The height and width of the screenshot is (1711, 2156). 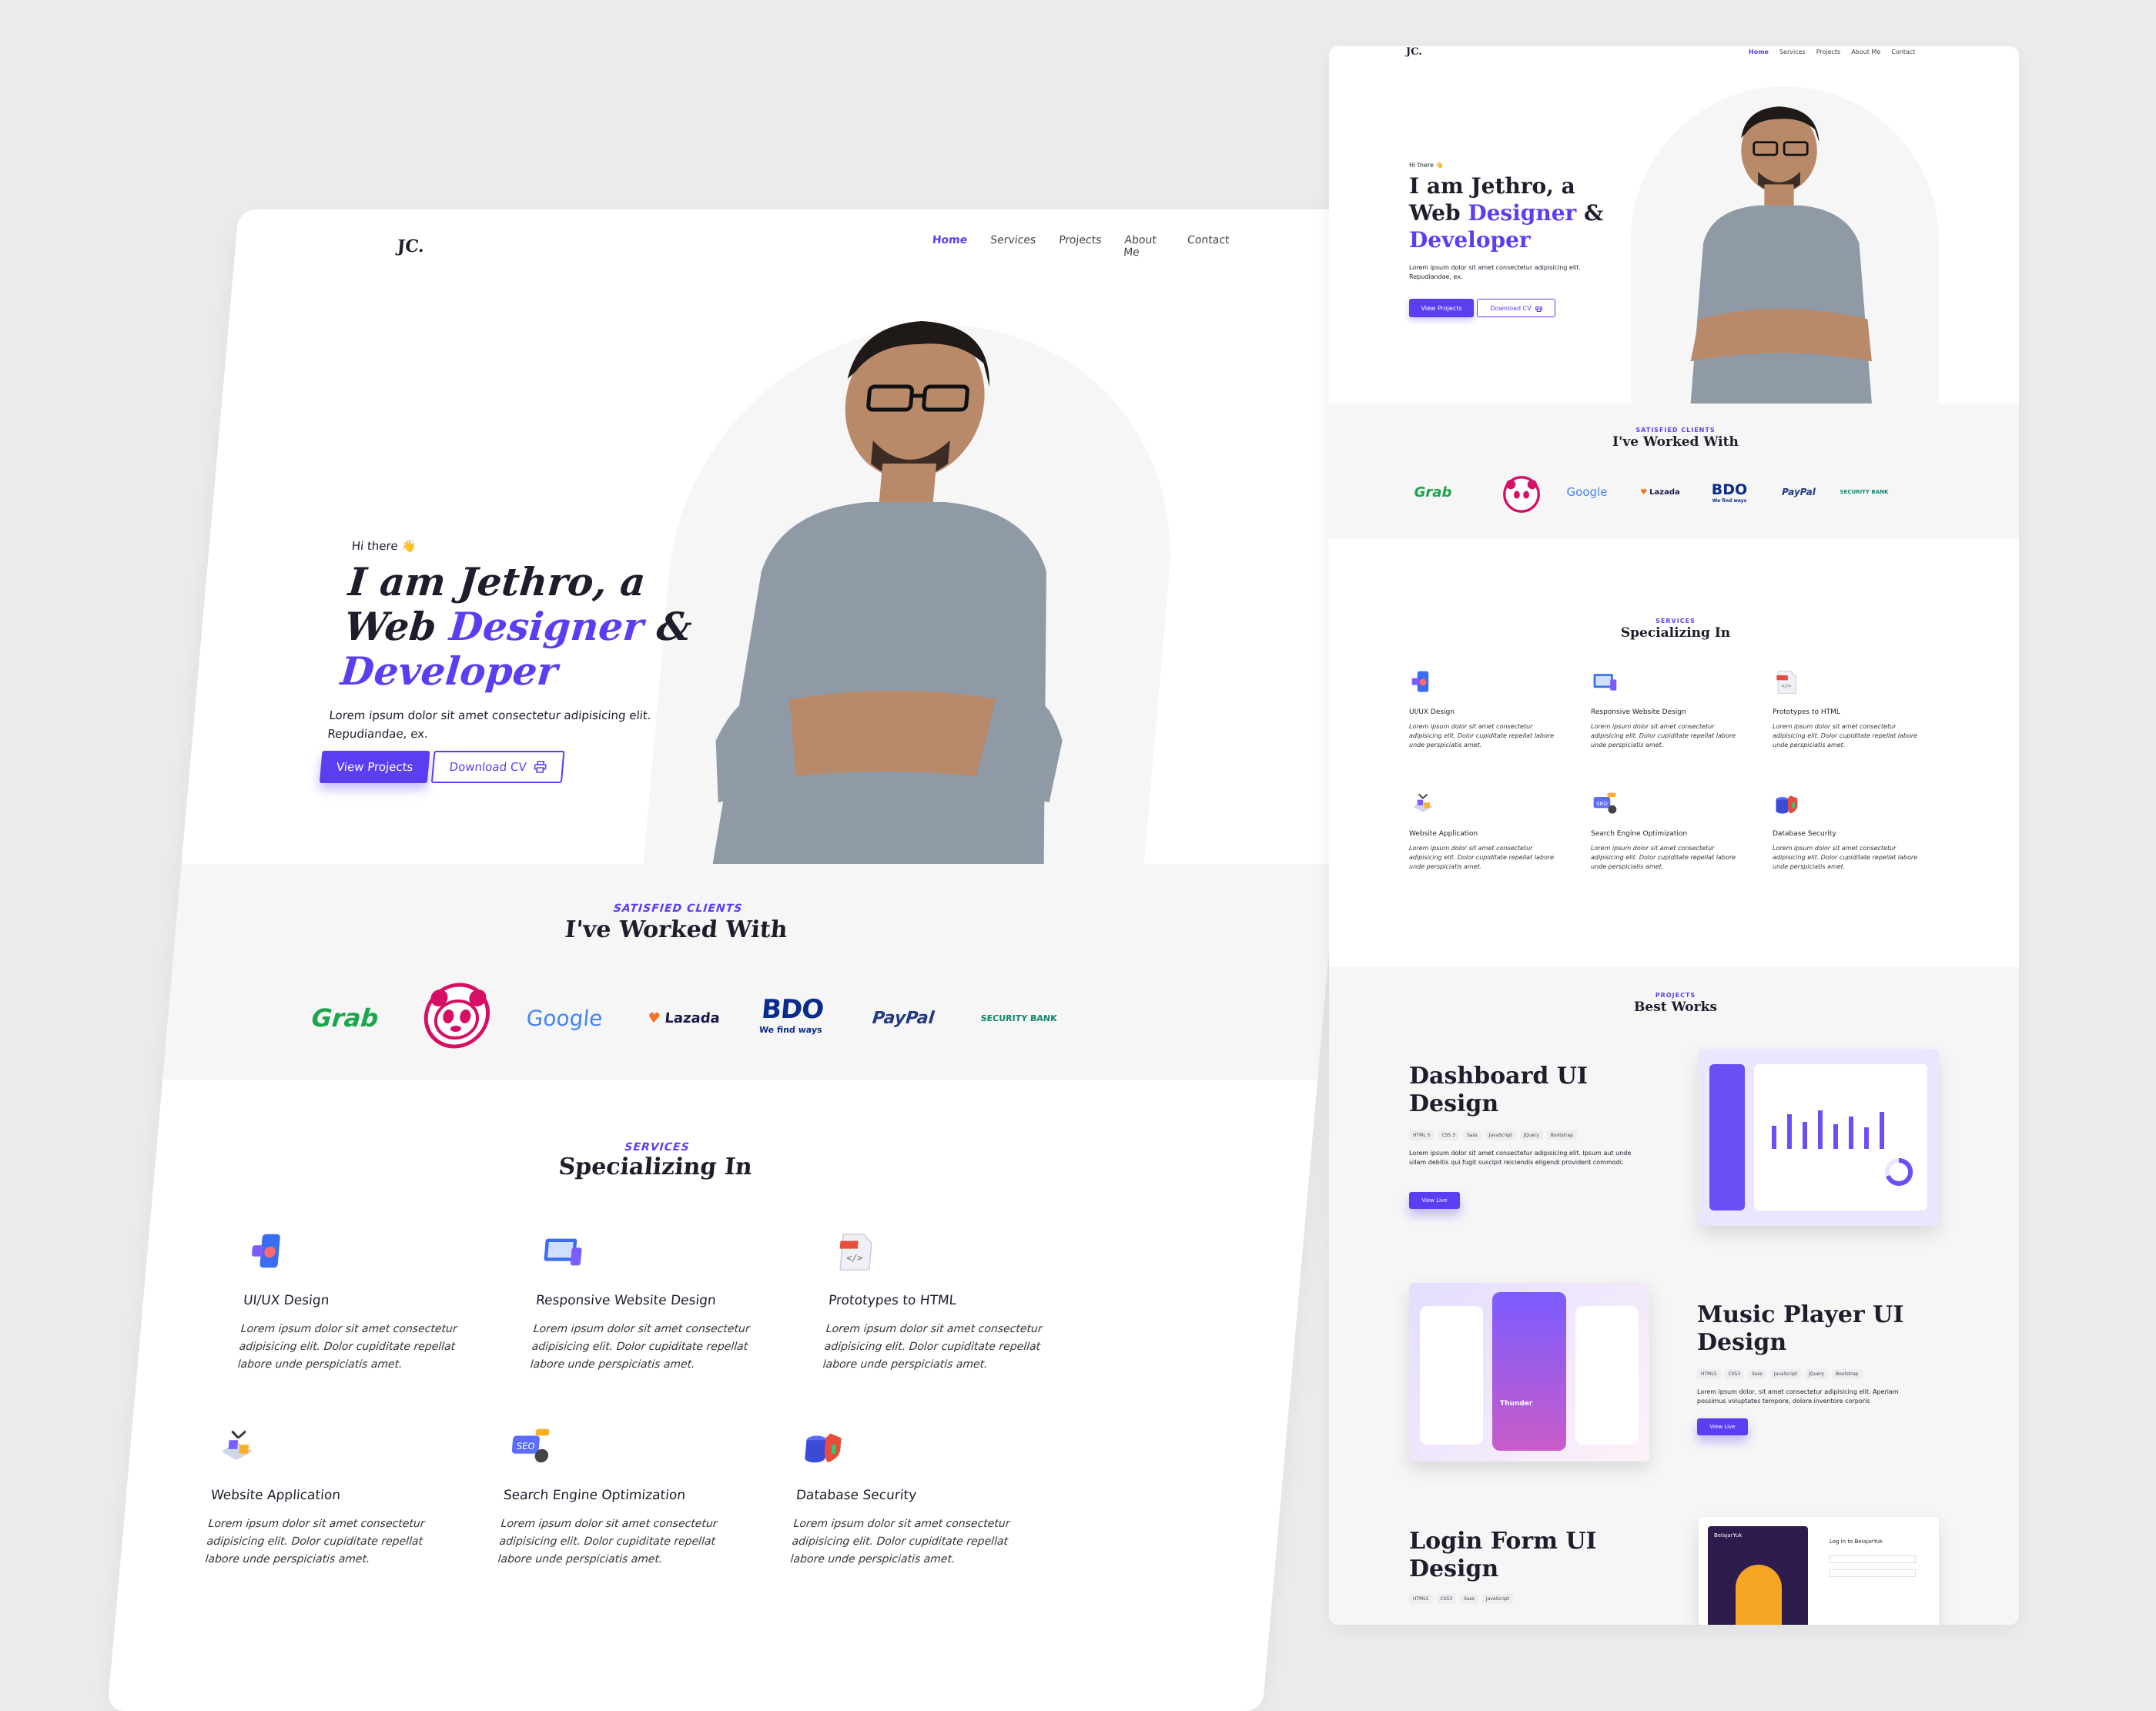 What do you see at coordinates (1434, 1200) in the screenshot?
I see `project-1-view-live-button: View Live` at bounding box center [1434, 1200].